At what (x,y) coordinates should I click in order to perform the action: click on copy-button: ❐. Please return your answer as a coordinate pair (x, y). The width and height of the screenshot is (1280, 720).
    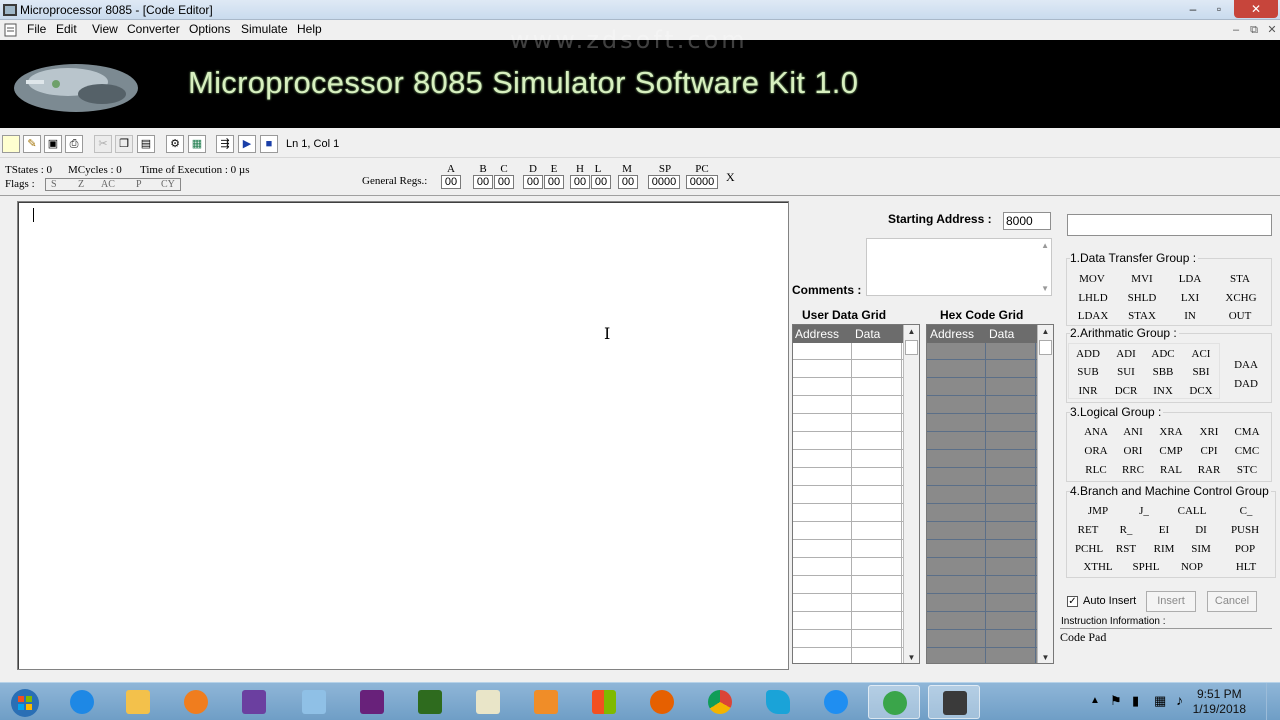
    Looking at the image, I should click on (124, 144).